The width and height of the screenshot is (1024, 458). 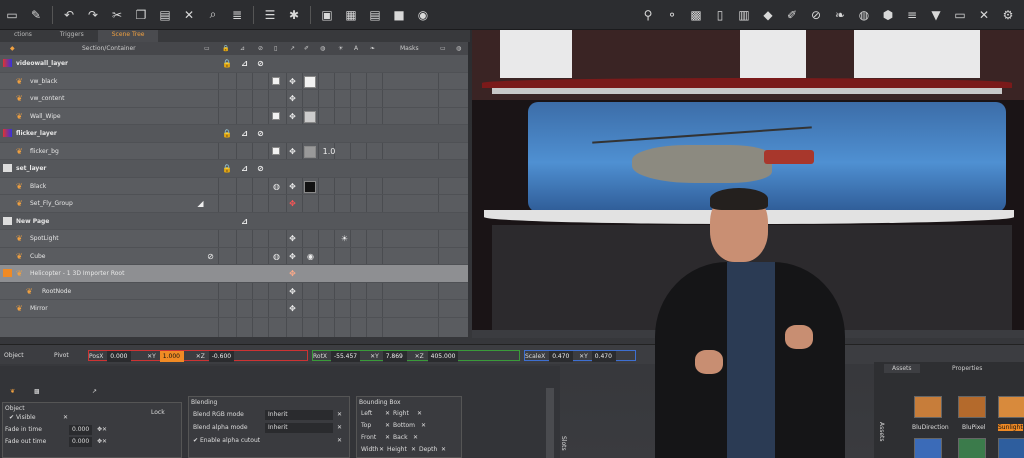 What do you see at coordinates (1008, 15) in the screenshot?
I see `settings-icon: ⚙` at bounding box center [1008, 15].